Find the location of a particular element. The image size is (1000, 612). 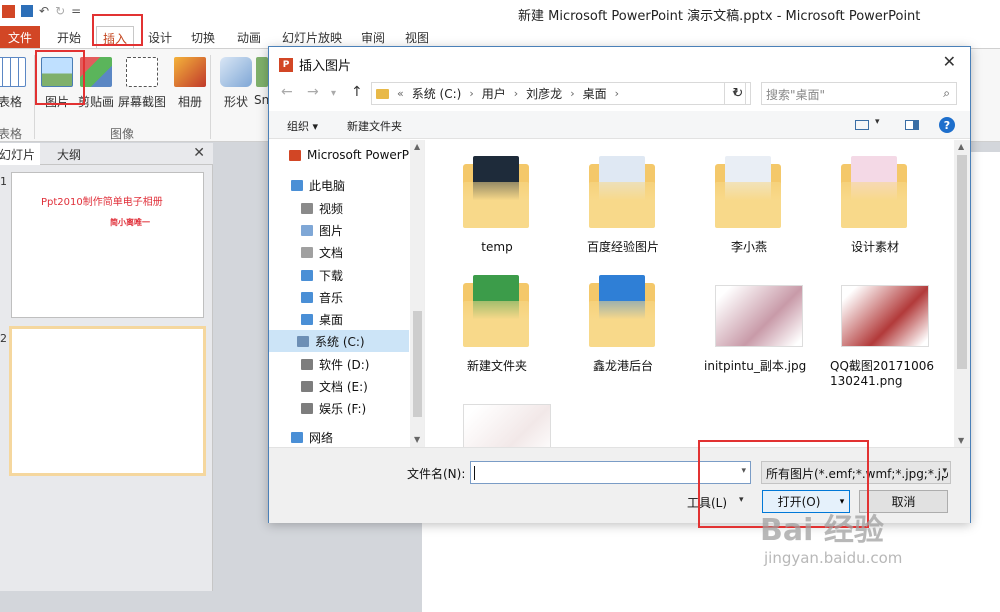

clipart-button: 剪贴画 is located at coordinates (96, 83).